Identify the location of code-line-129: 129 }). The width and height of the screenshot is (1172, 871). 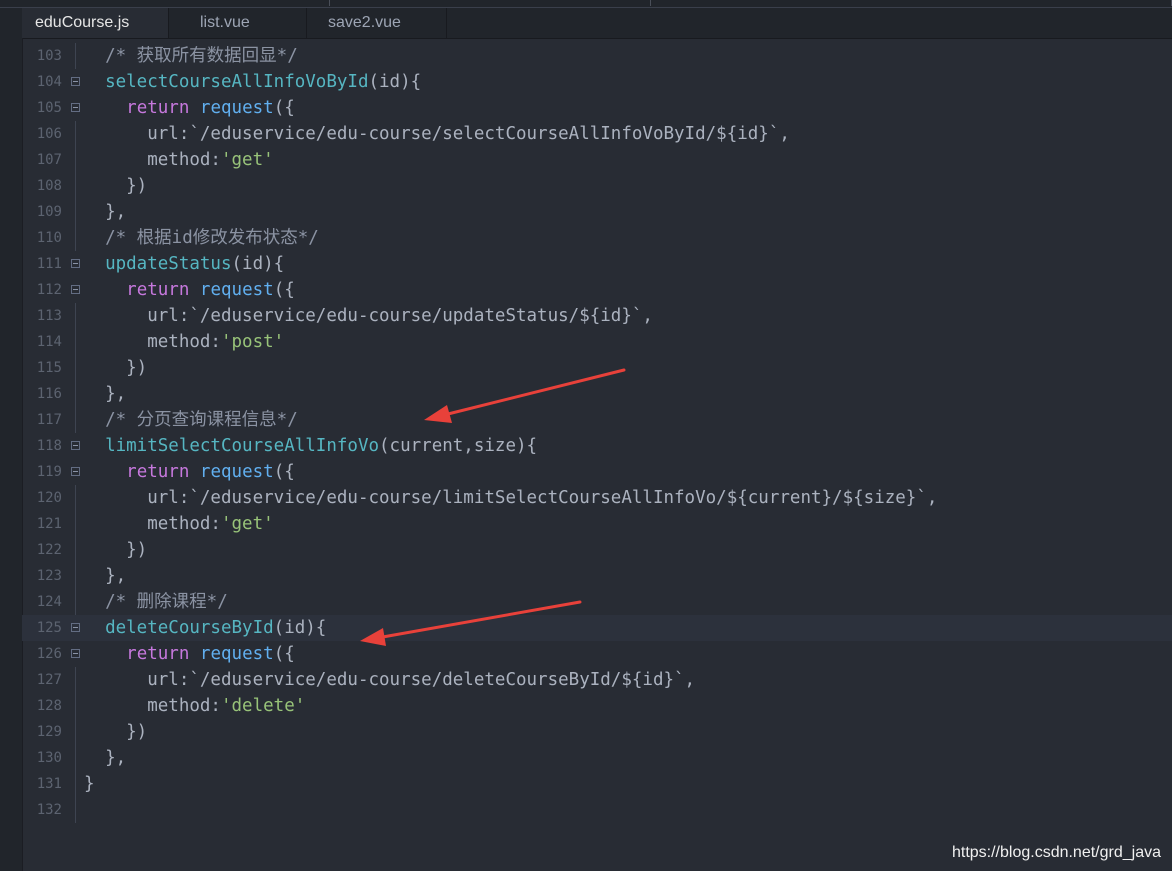
(597, 732).